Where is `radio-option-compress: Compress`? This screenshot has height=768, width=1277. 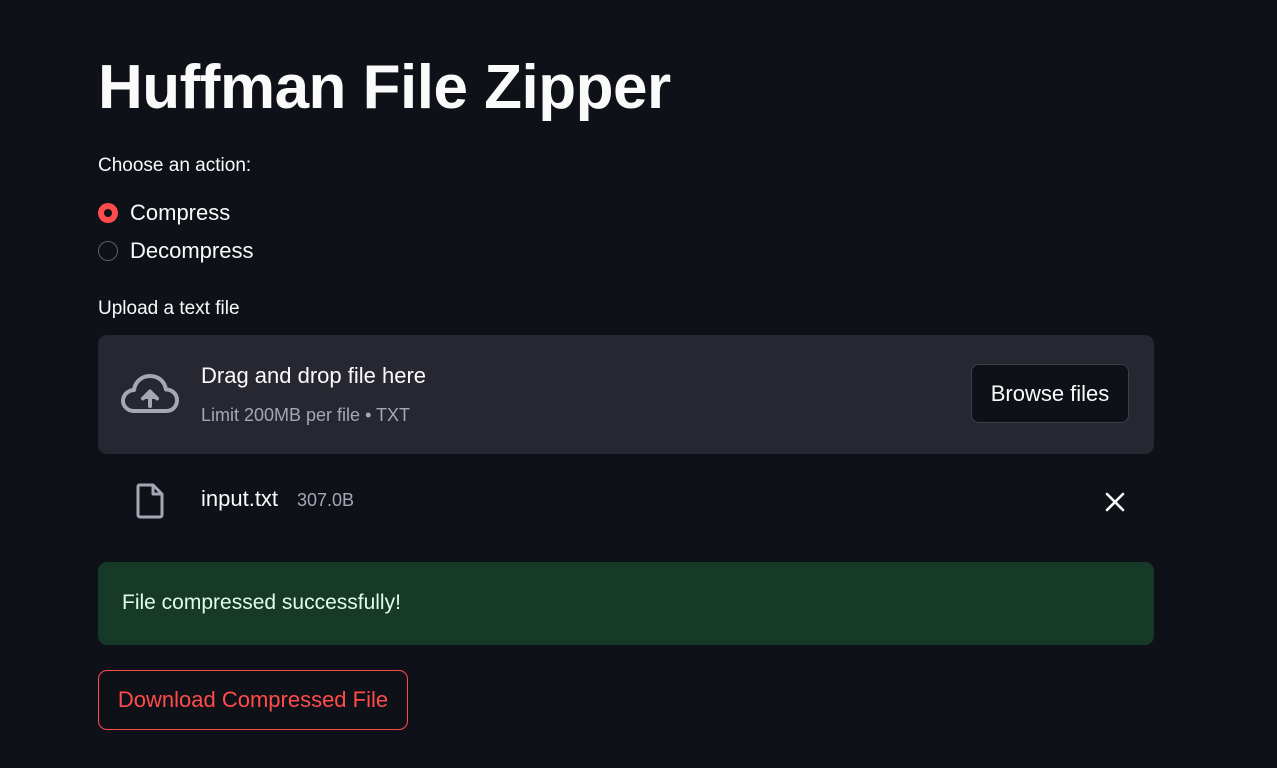 radio-option-compress: Compress is located at coordinates (175, 213).